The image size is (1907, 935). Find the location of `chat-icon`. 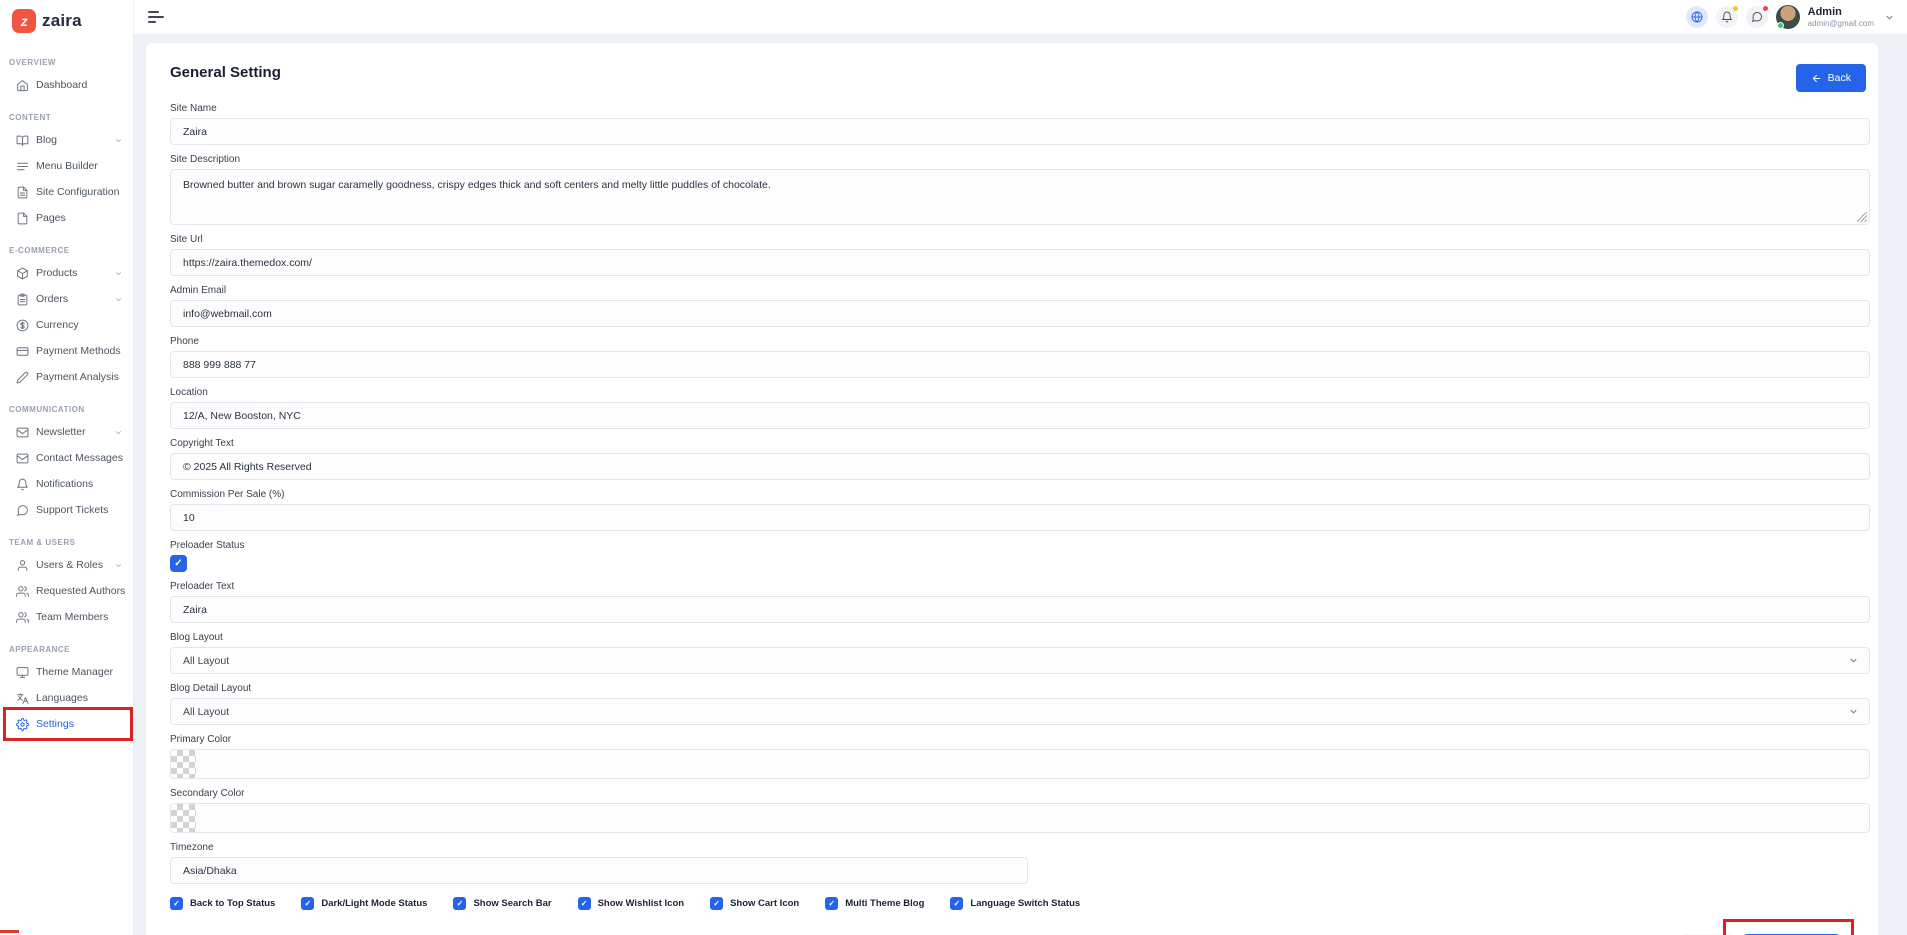

chat-icon is located at coordinates (22, 510).